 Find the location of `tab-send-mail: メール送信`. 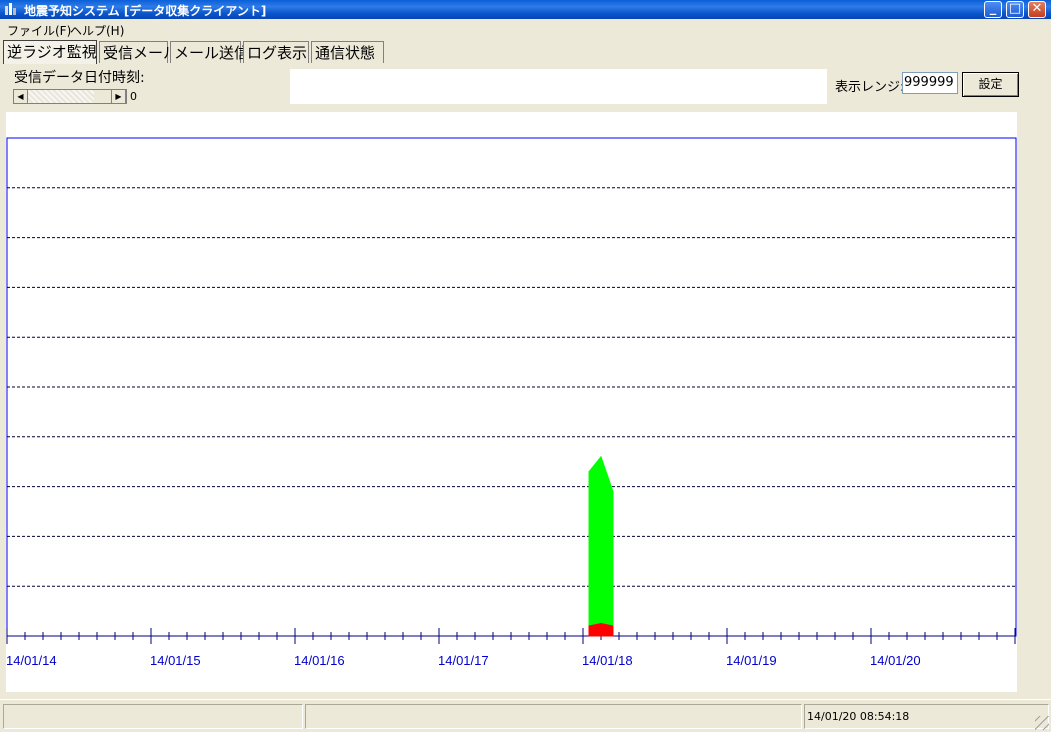

tab-send-mail: メール送信 is located at coordinates (209, 52).